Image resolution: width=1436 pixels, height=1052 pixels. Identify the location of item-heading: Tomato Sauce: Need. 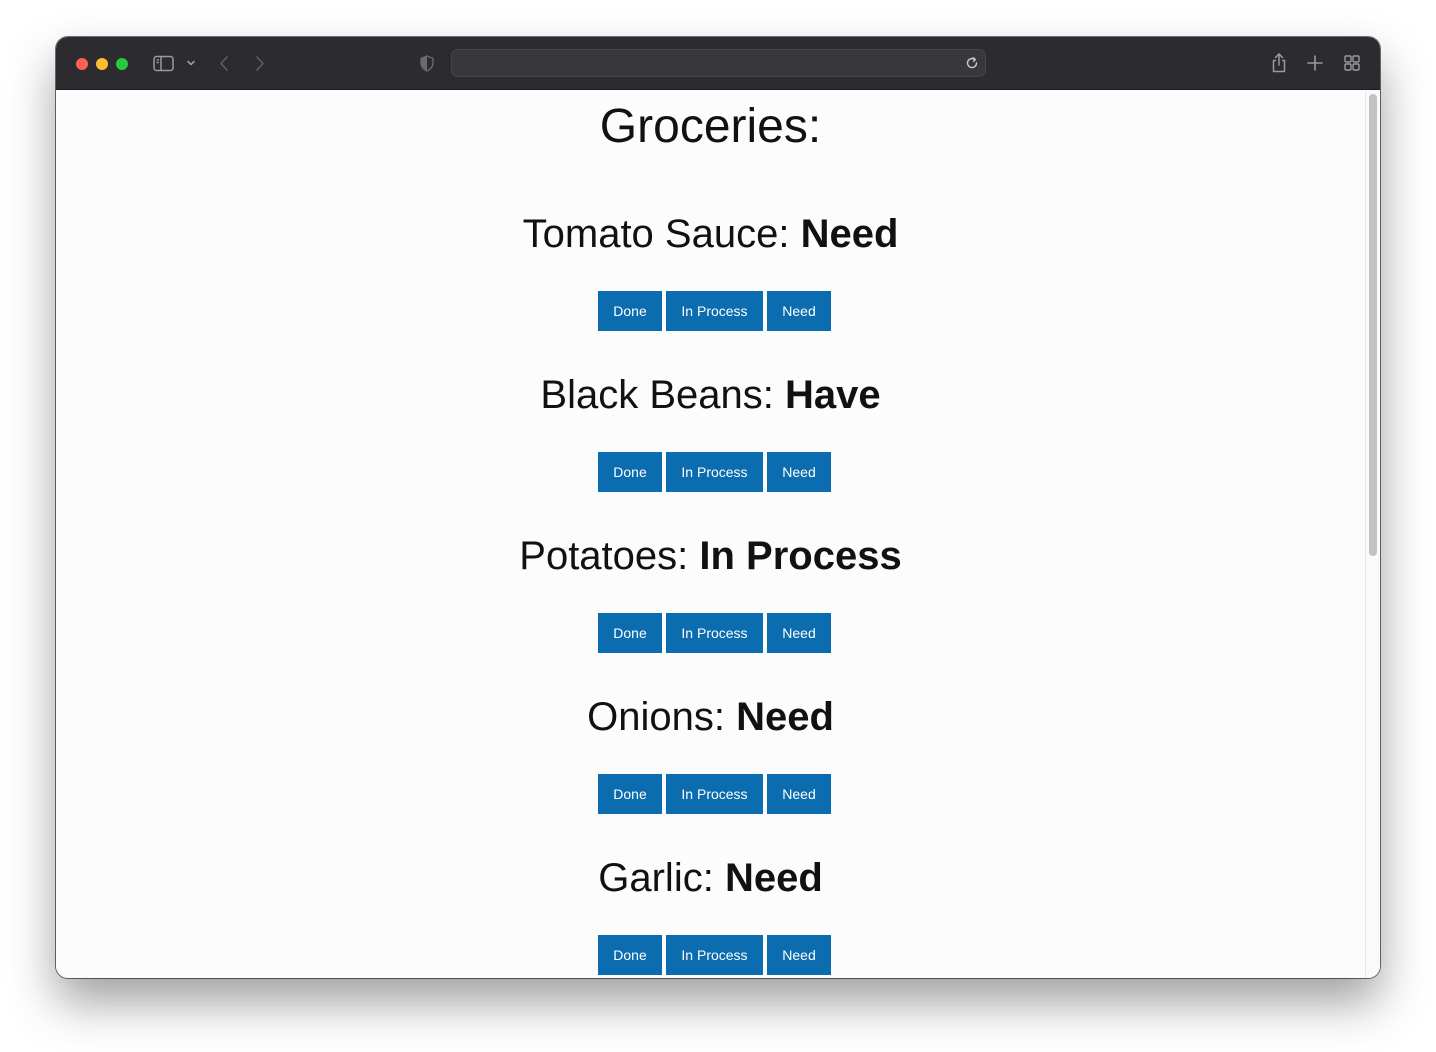
(710, 234).